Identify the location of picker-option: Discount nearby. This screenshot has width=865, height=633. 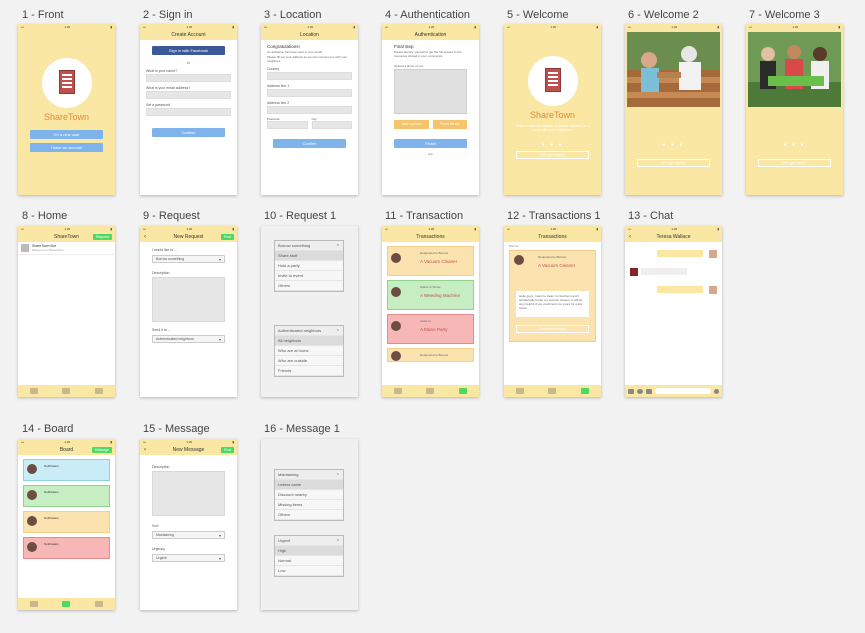
(309, 495).